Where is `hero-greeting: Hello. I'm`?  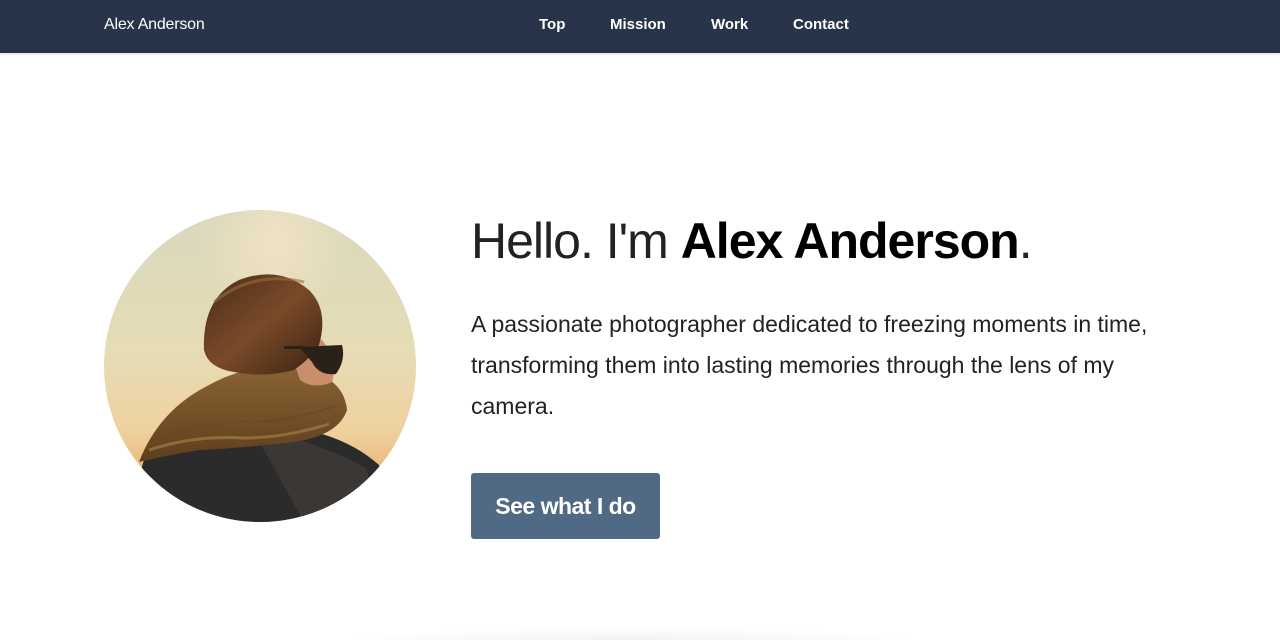
hero-greeting: Hello. I'm is located at coordinates (576, 241).